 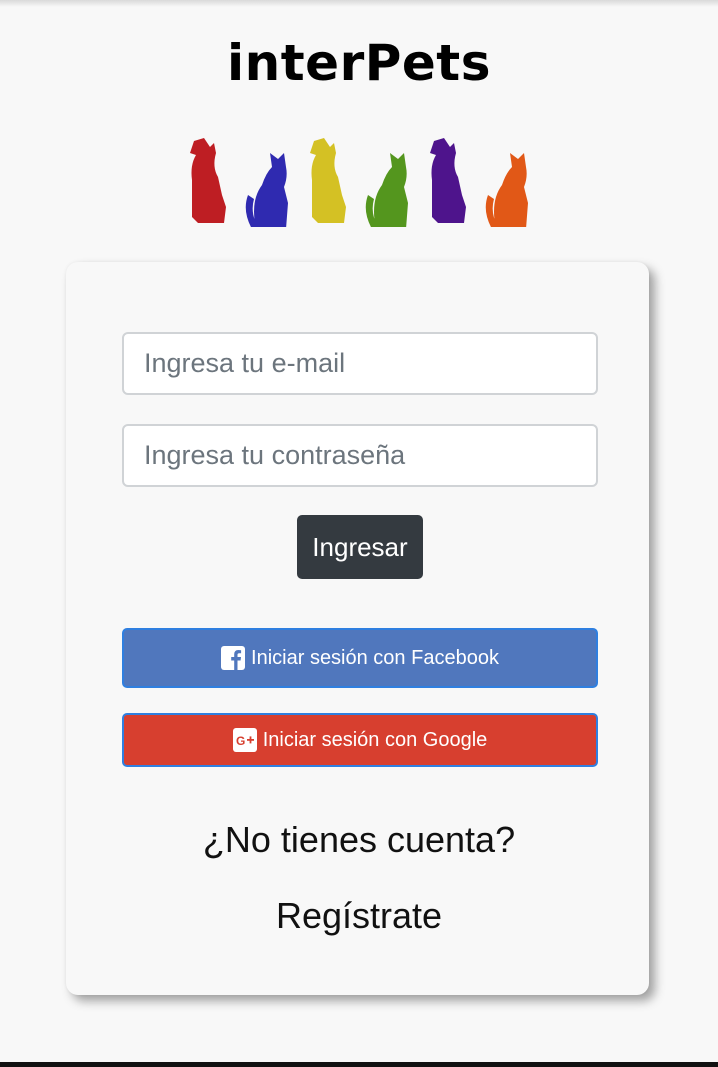 What do you see at coordinates (359, 182) in the screenshot?
I see `pets-logo` at bounding box center [359, 182].